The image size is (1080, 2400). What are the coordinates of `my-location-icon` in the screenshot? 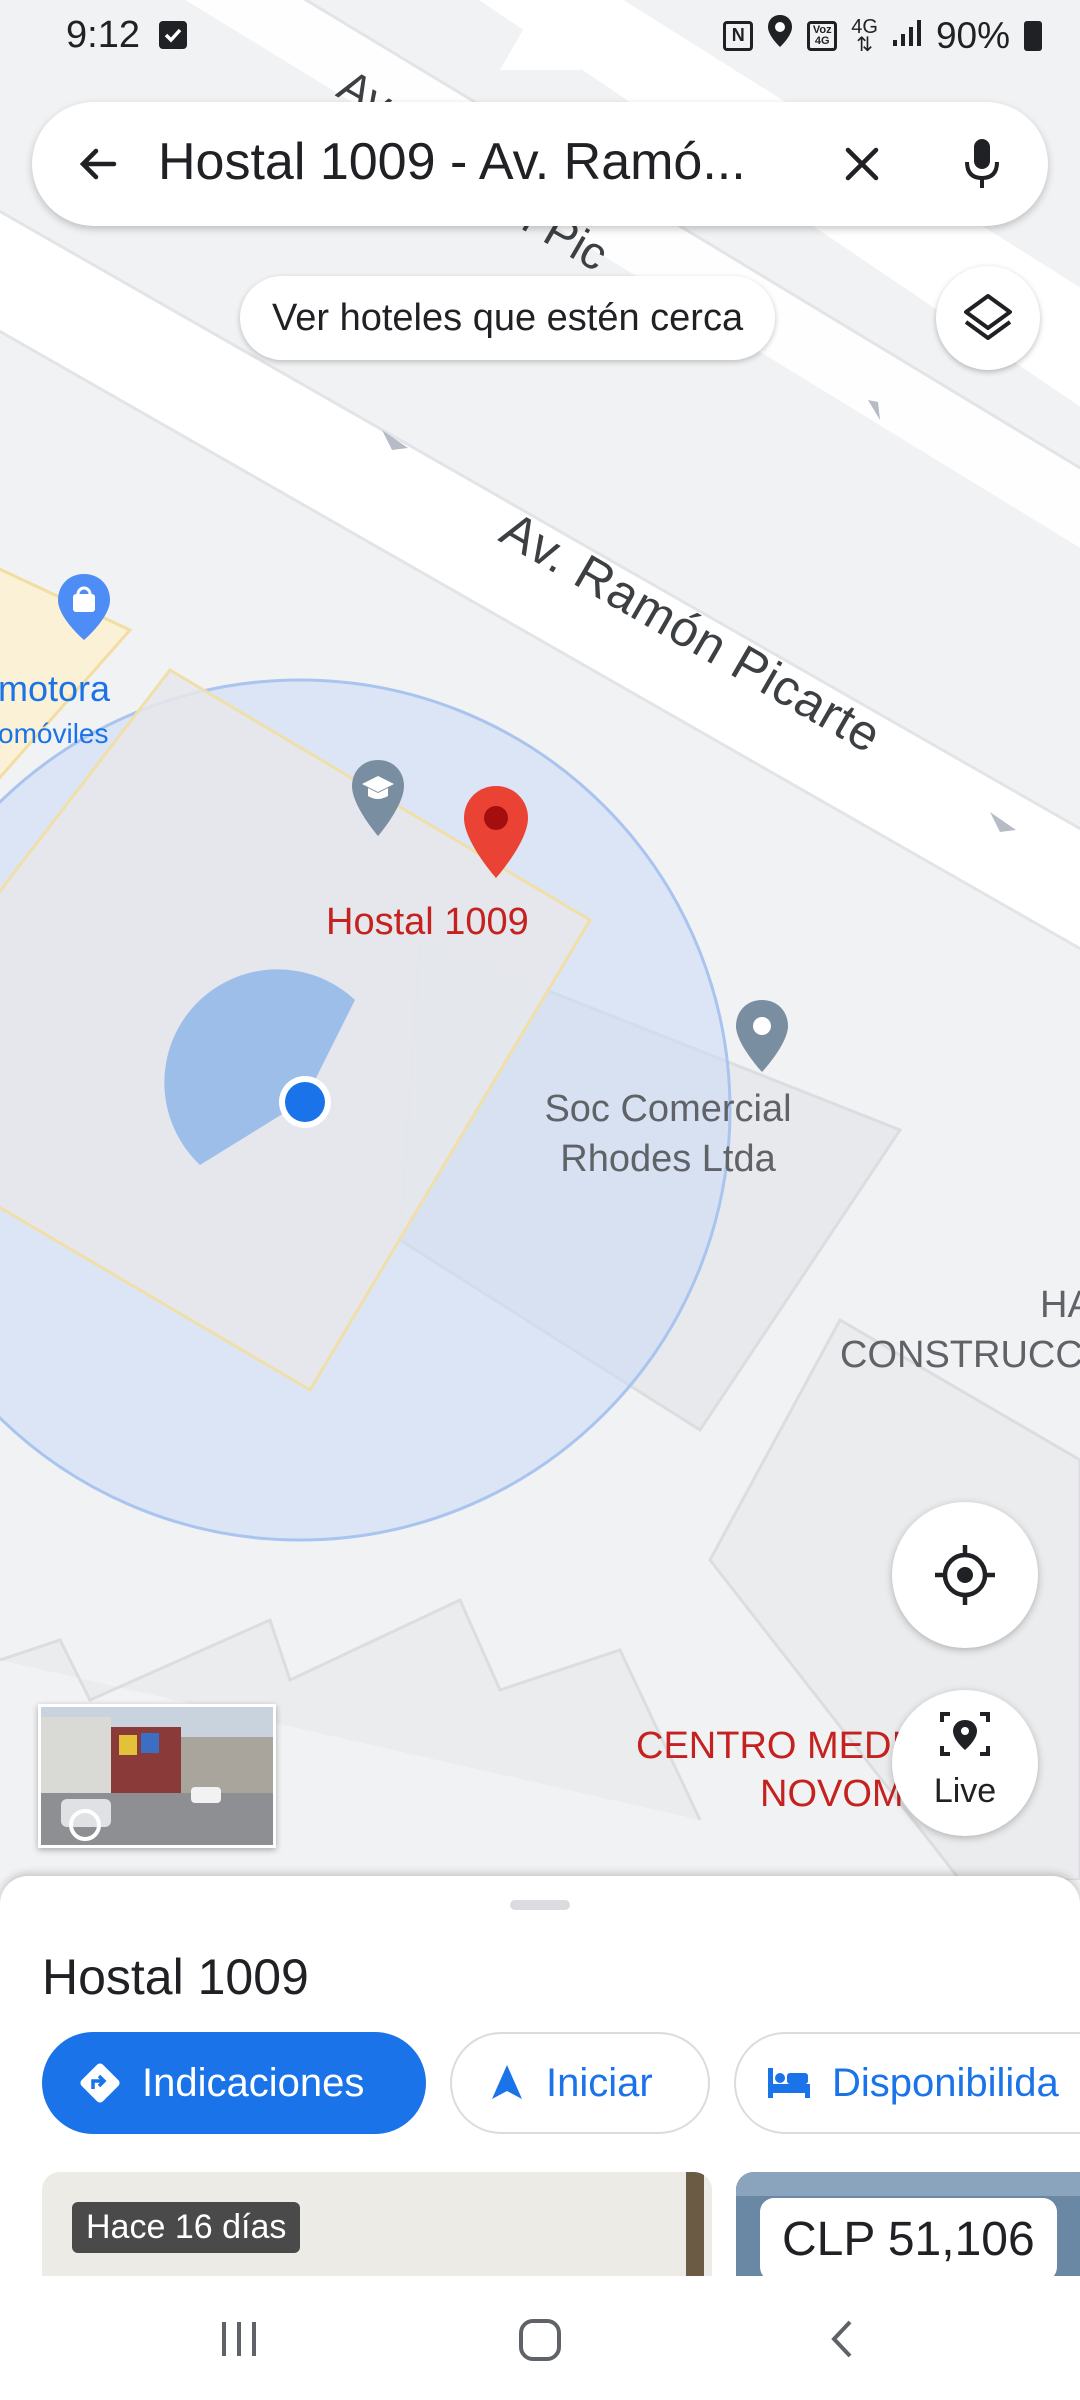 It's located at (965, 1575).